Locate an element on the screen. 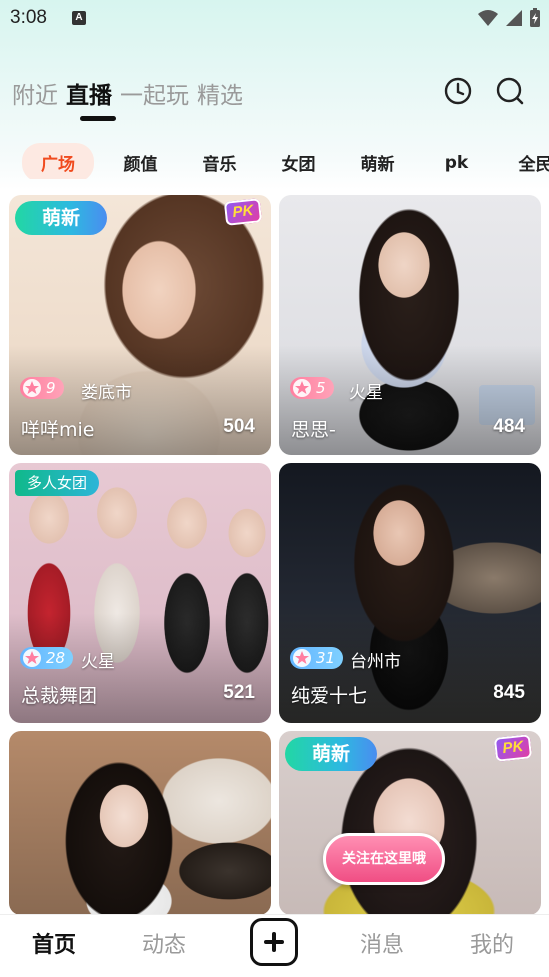 This screenshot has height=977, width=549. category-chip-pk: pk is located at coordinates (456, 163).